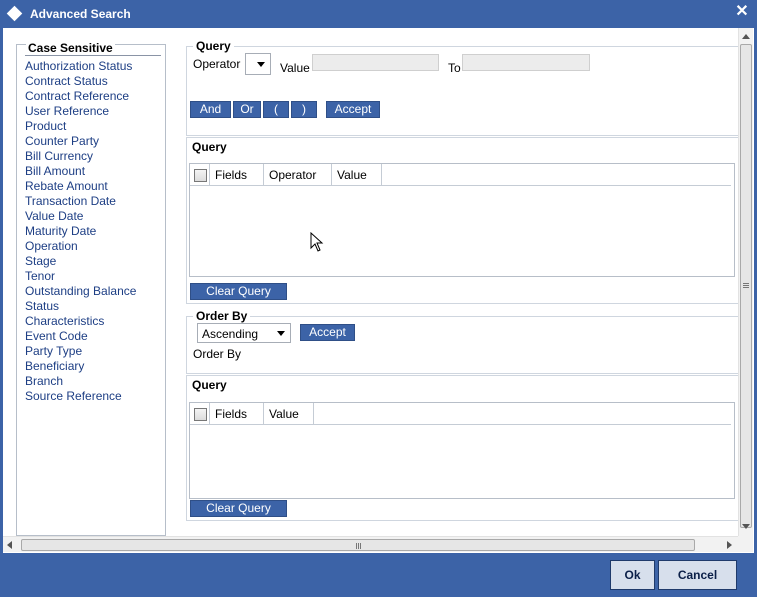 The width and height of the screenshot is (757, 597). I want to click on open-paren-button: (, so click(276, 109).